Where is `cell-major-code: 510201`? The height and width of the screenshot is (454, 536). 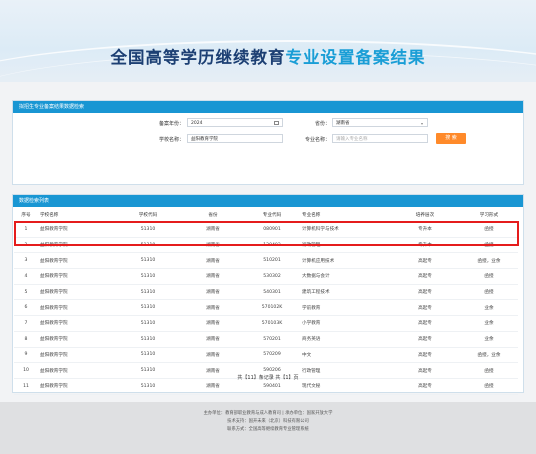
cell-major-code: 510201 is located at coordinates (272, 261).